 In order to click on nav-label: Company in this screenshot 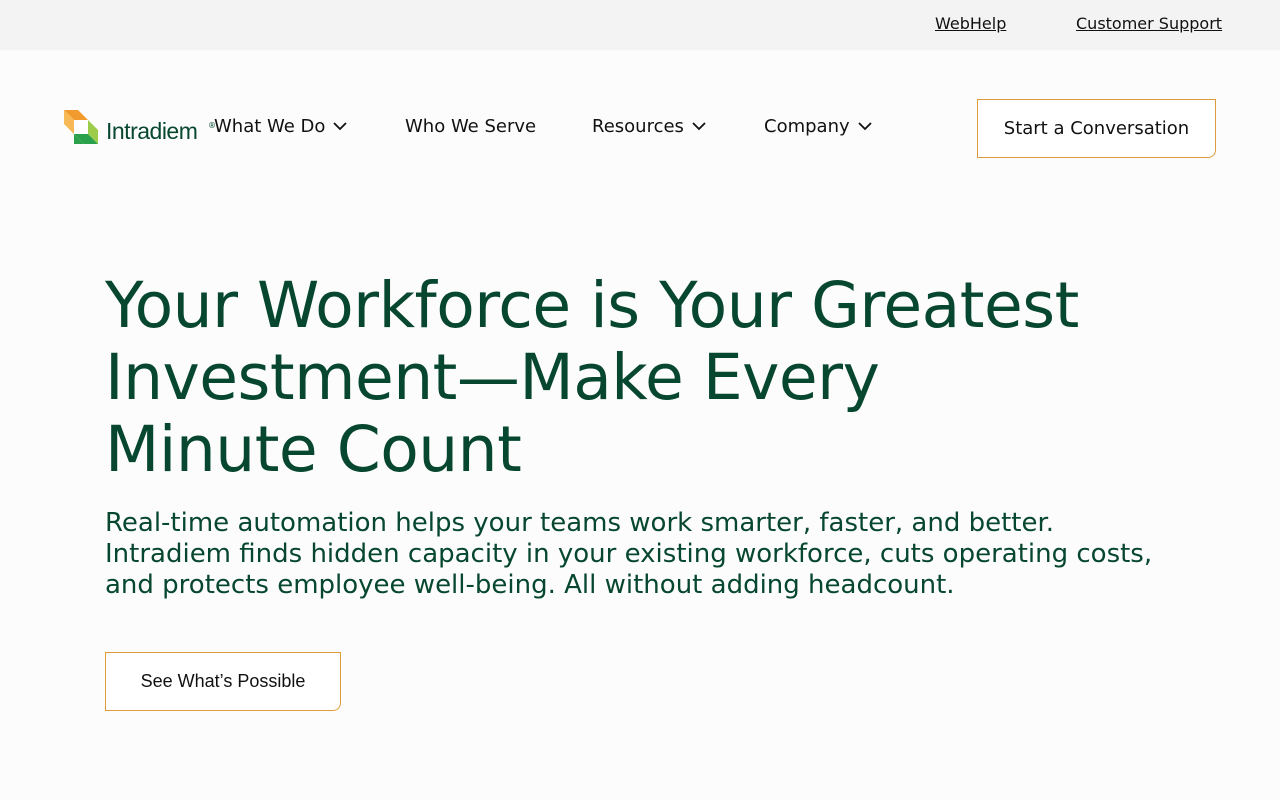, I will do `click(807, 126)`.